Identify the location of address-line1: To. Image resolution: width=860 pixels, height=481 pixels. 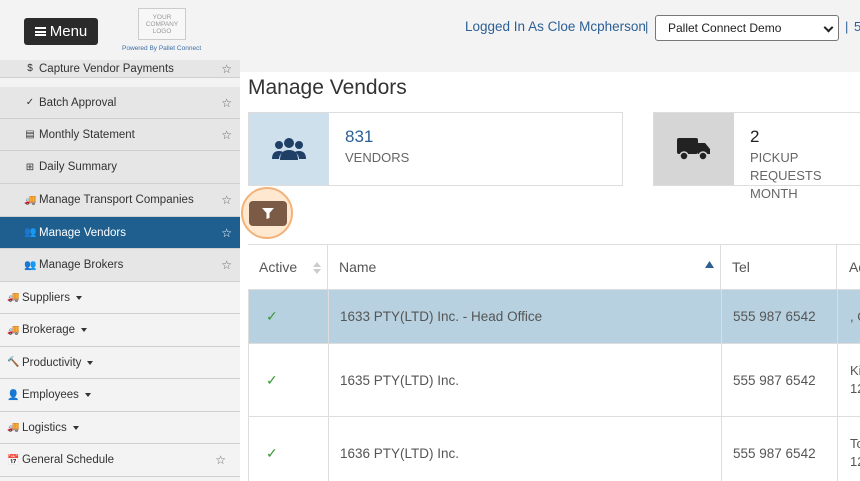
(855, 443).